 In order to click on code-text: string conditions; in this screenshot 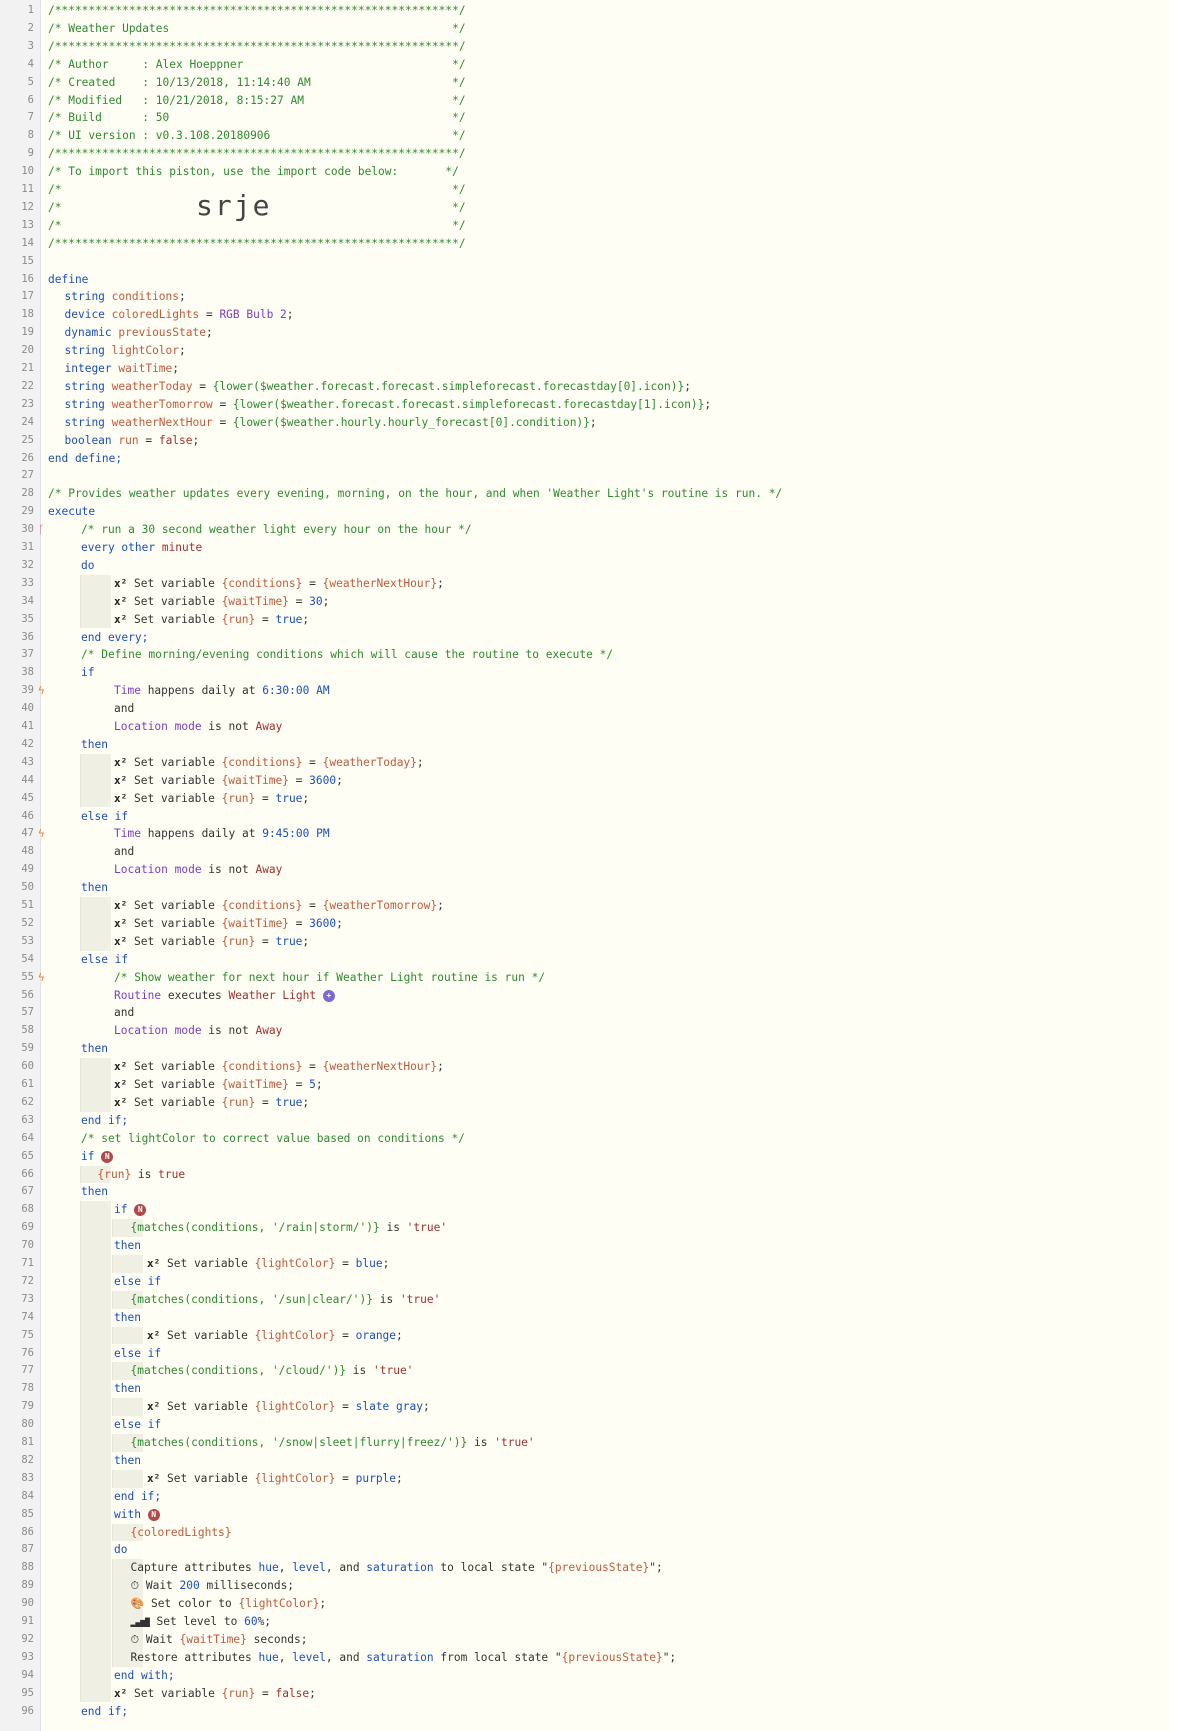, I will do `click(125, 296)`.